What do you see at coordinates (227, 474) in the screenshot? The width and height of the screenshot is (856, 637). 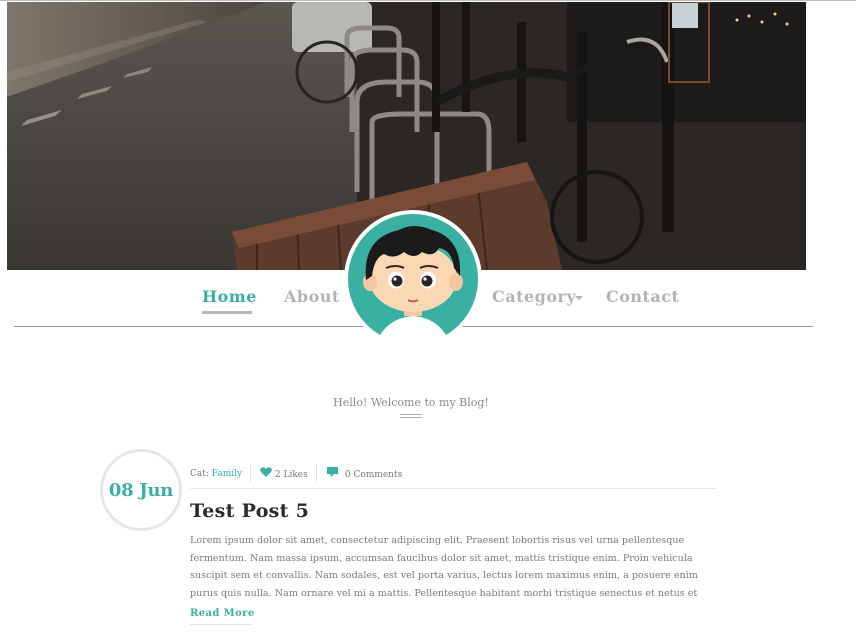 I see `category-link: Family` at bounding box center [227, 474].